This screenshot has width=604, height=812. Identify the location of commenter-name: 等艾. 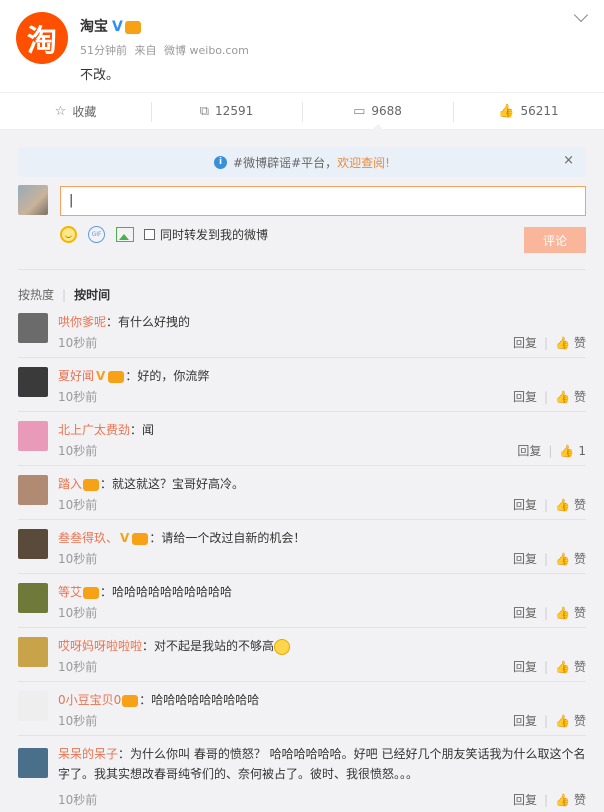
(70, 592).